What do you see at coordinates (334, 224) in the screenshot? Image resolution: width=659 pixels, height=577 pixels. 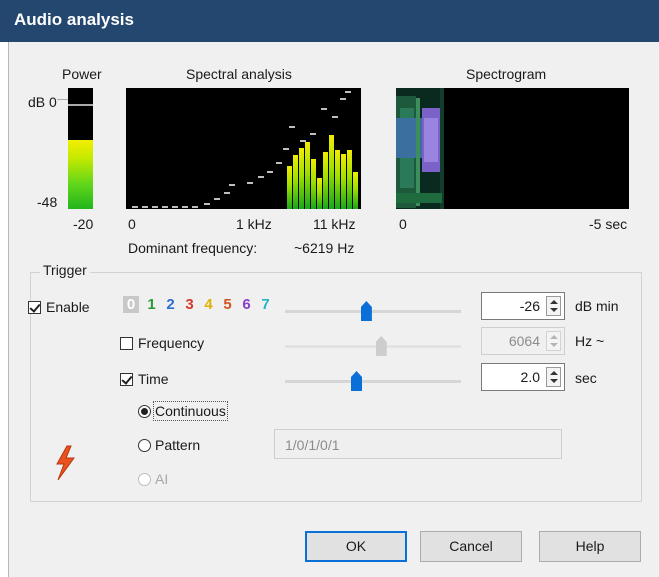 I see `spectral-axis-max: 11 kHz` at bounding box center [334, 224].